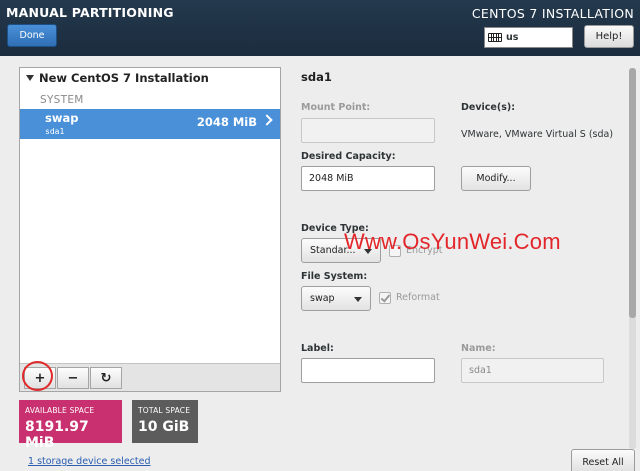 This screenshot has width=640, height=471. Describe the element at coordinates (62, 118) in the screenshot. I see `partition-name: swap` at that location.